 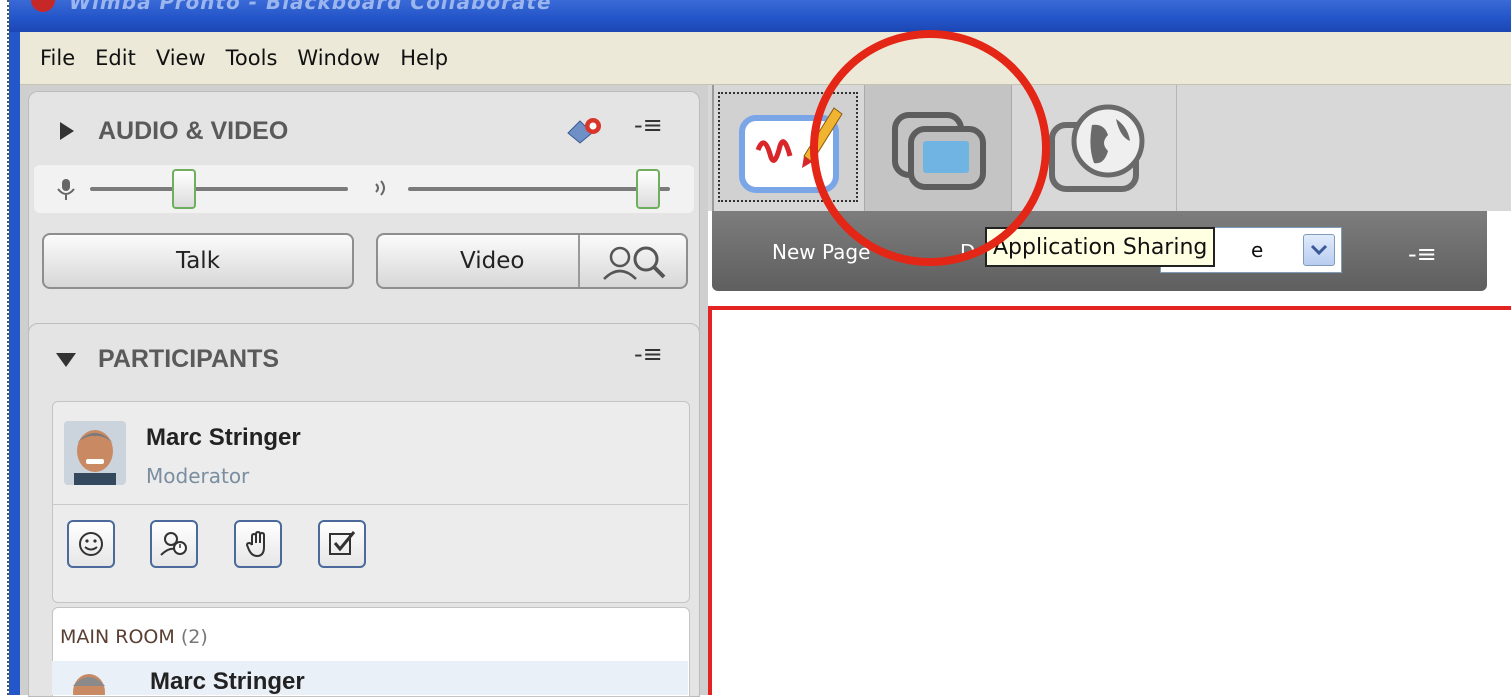 I want to click on window-title-bar: Wimba Pronto - Blackboard Collaborate, so click(x=760, y=16).